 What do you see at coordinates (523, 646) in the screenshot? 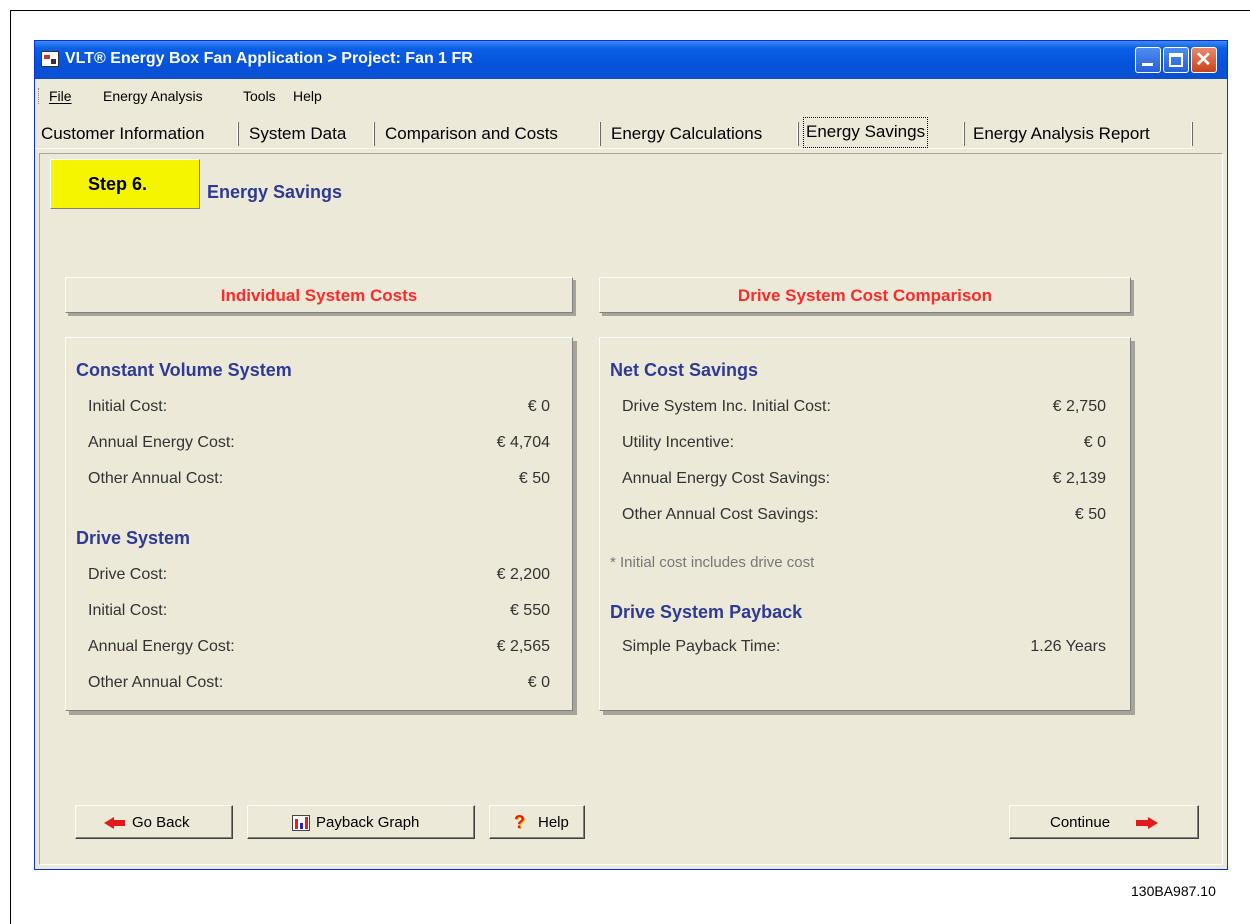
I see `ds-annual-energy-cost-value: € 2,565` at bounding box center [523, 646].